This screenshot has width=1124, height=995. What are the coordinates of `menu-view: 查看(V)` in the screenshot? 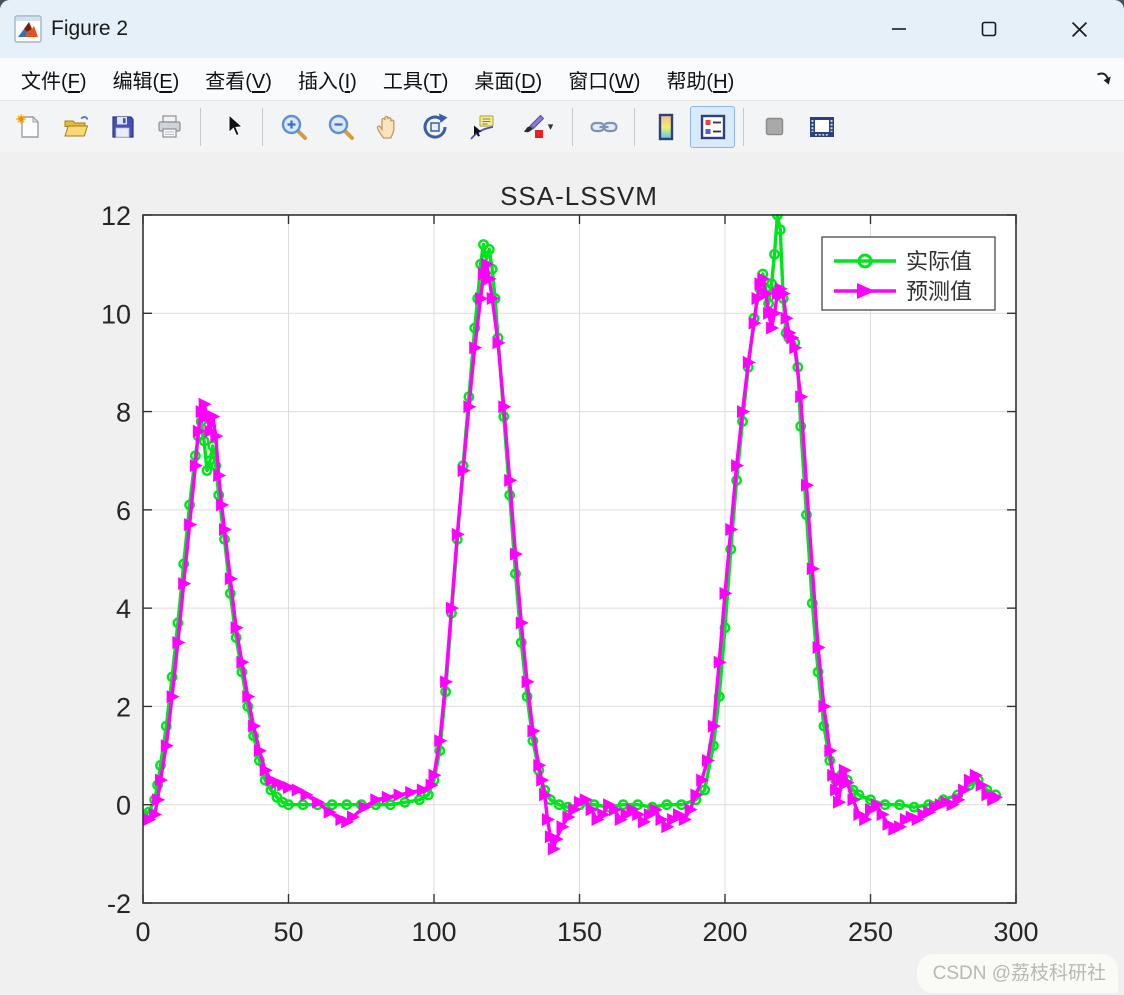 It's located at (238, 79).